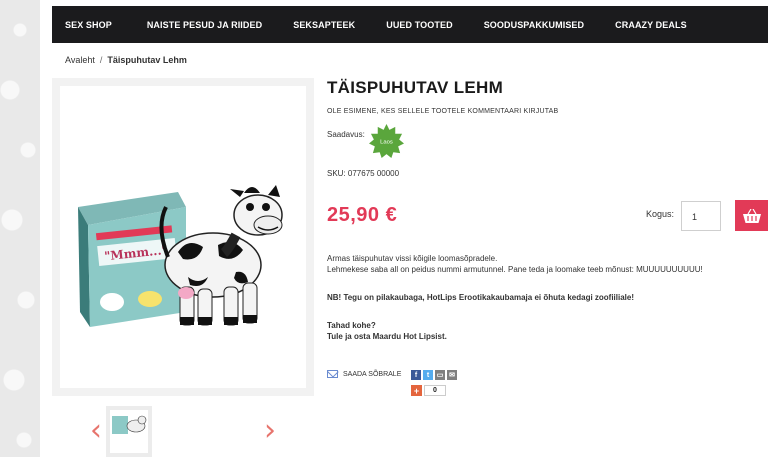  I want to click on in-stock-badge: Laos, so click(386, 141).